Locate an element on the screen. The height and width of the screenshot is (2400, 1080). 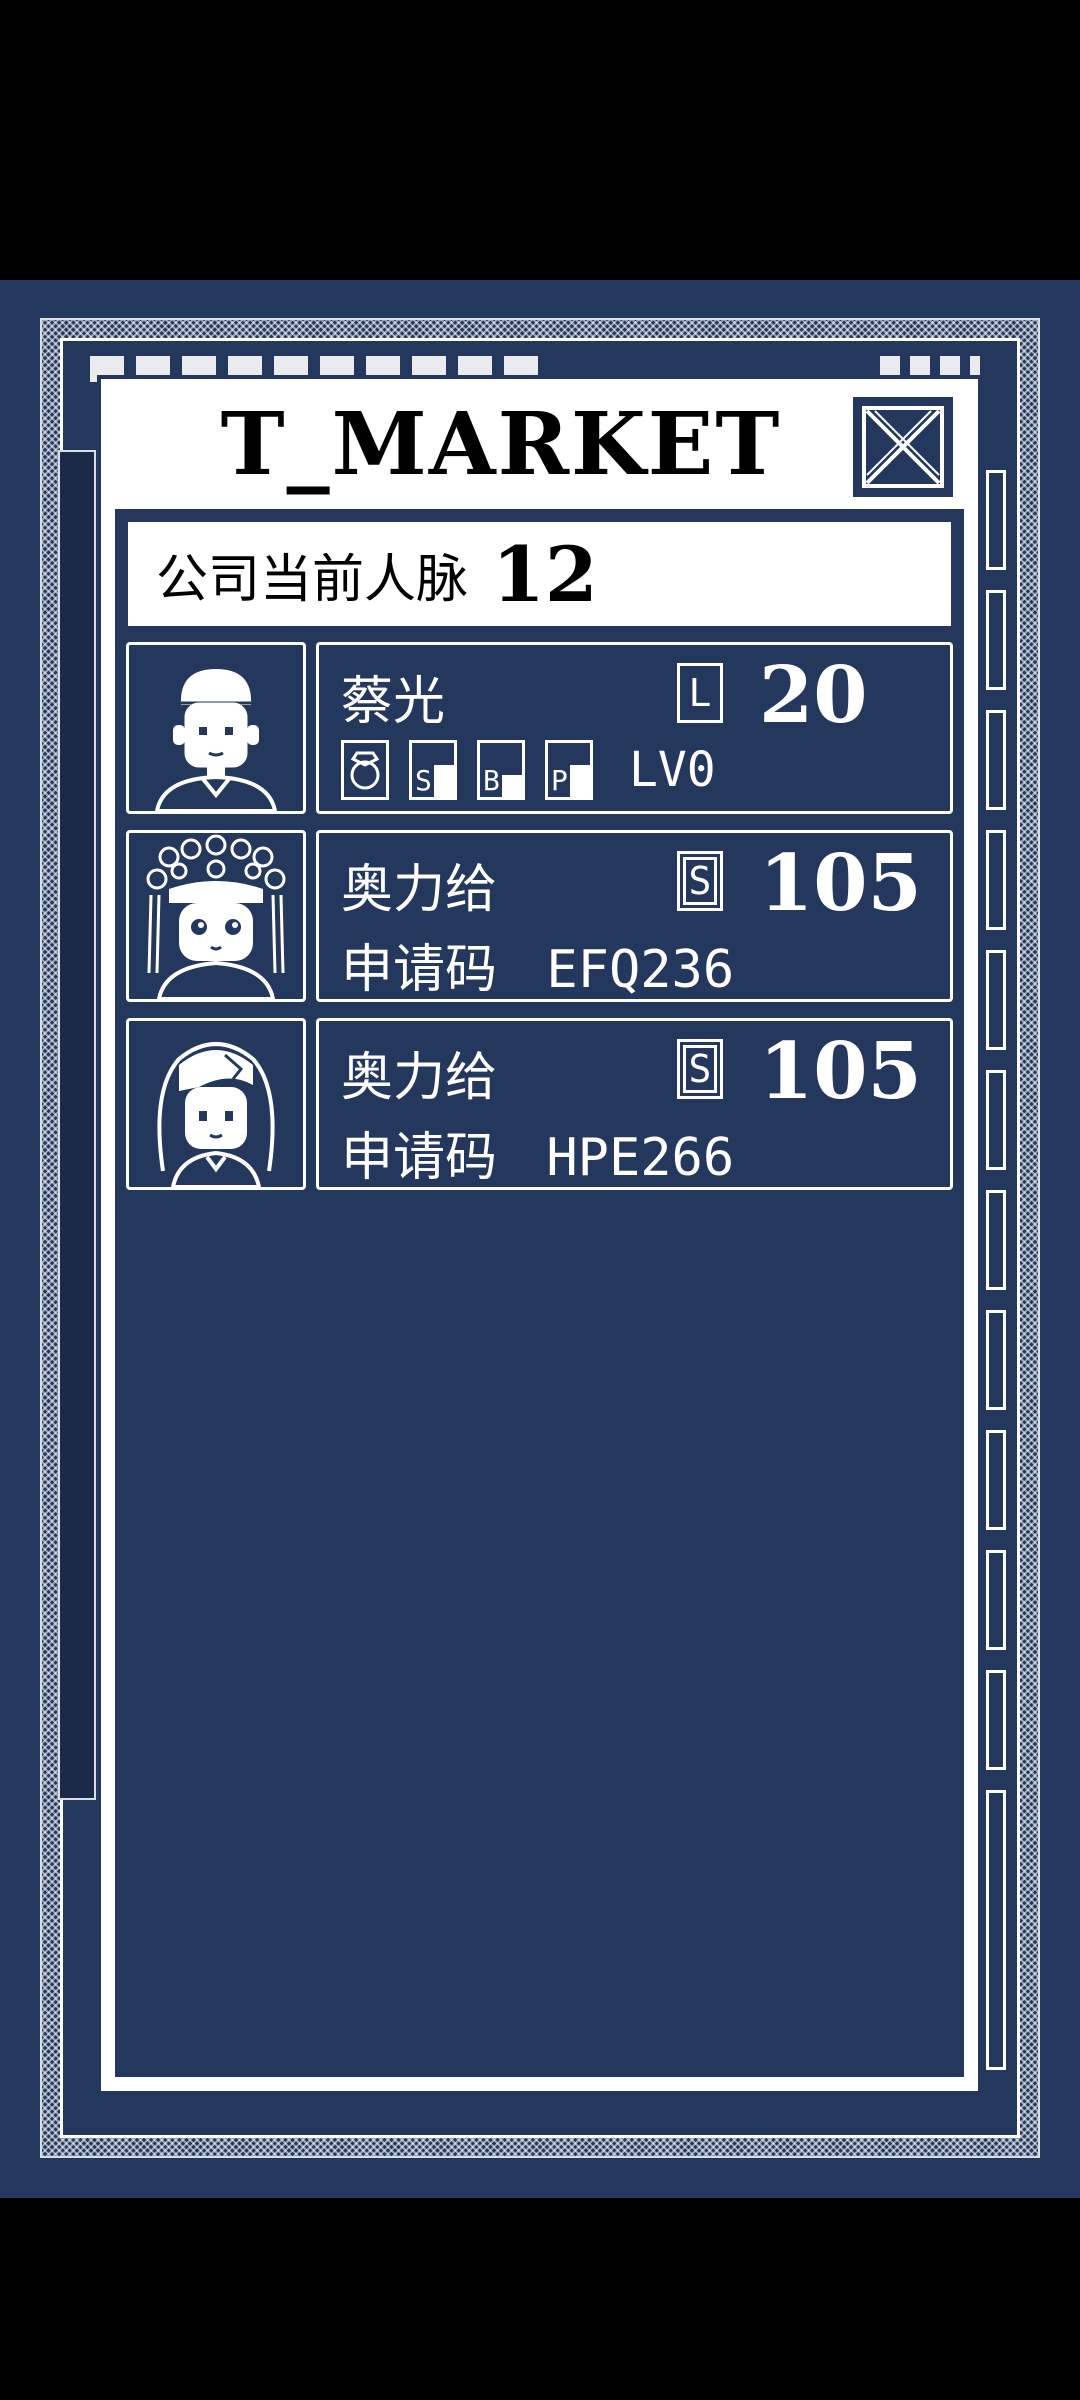
long-hair-girl-portrait-icon is located at coordinates (216, 1114).